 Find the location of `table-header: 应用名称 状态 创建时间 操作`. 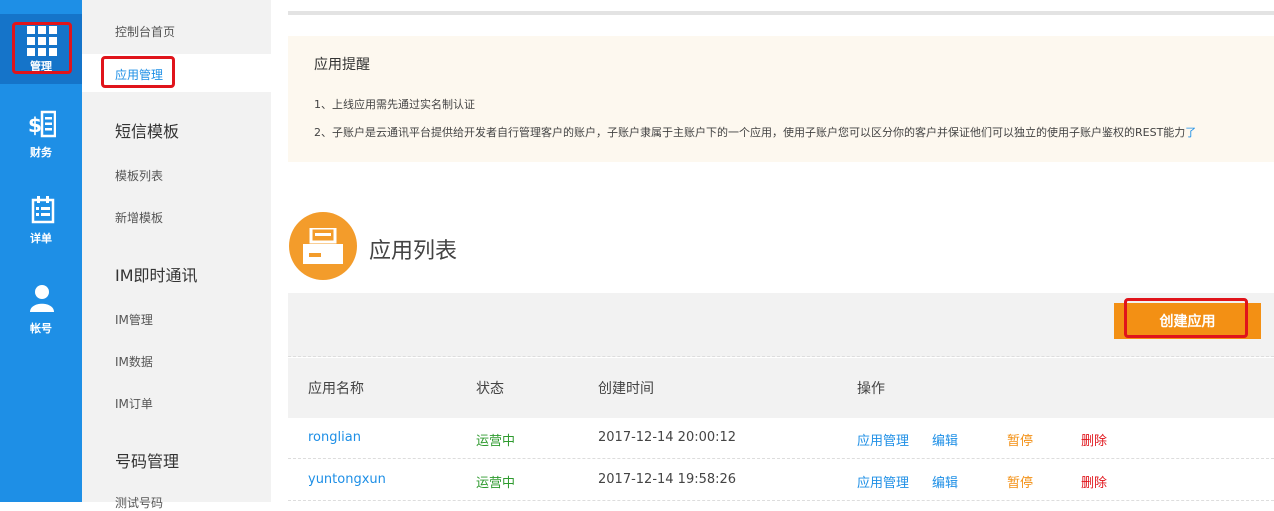

table-header: 应用名称 状态 创建时间 操作 is located at coordinates (781, 388).